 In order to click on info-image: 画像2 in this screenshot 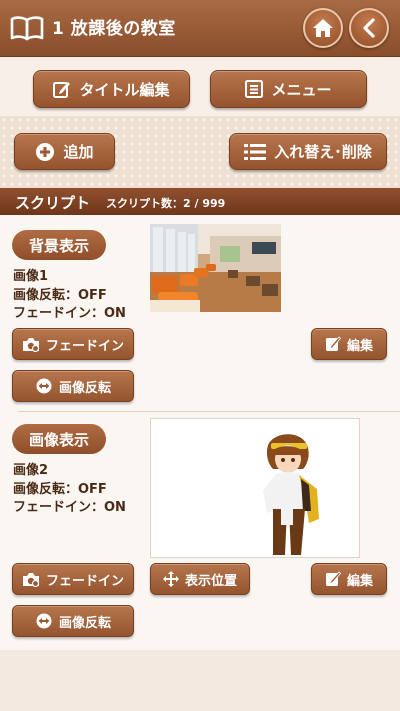, I will do `click(31, 470)`.